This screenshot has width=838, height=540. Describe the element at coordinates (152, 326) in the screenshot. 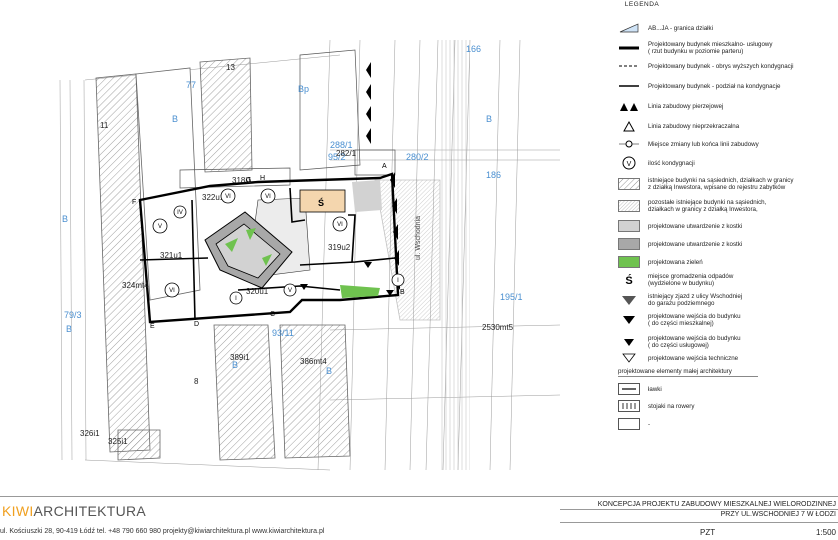

I see `point-e: E` at that location.